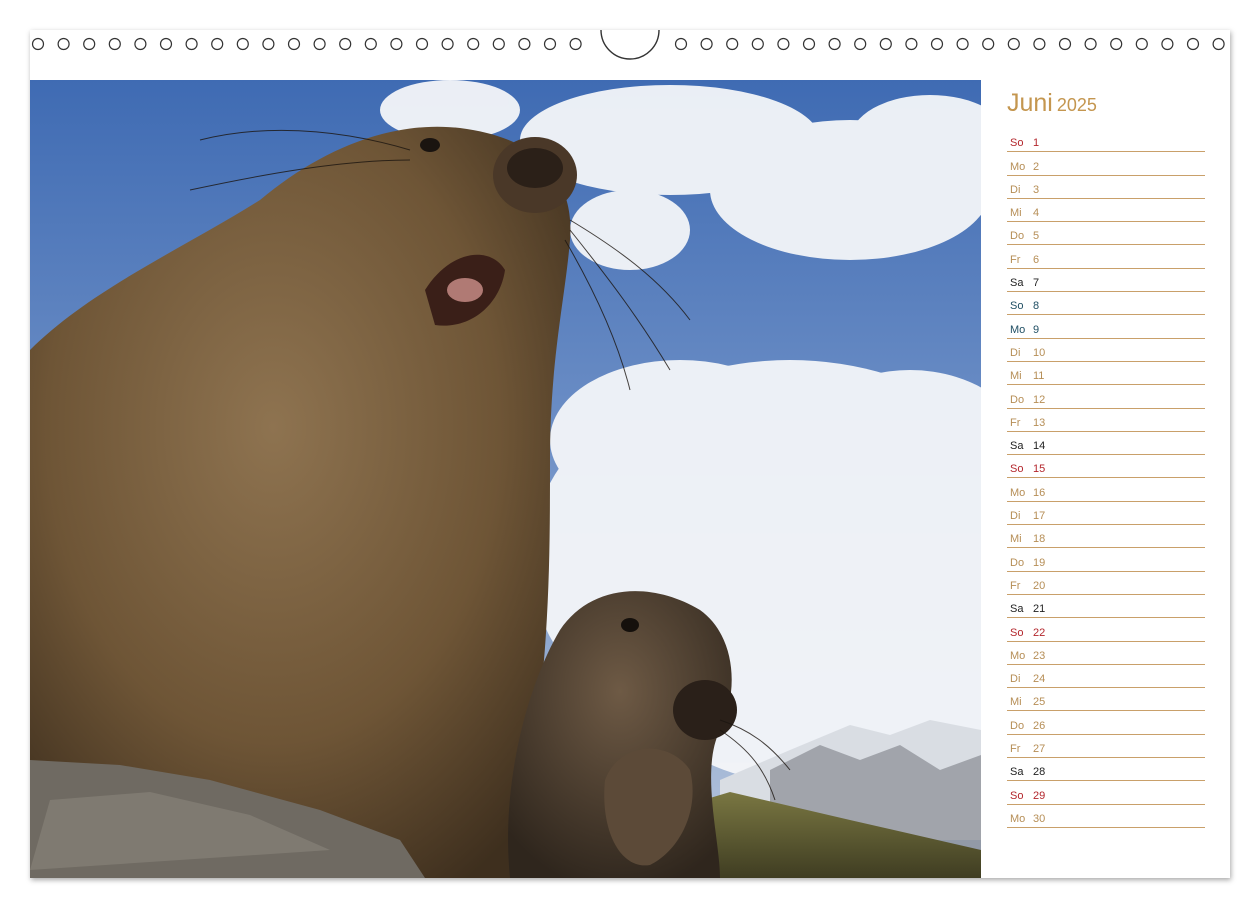  What do you see at coordinates (1106, 723) in the screenshot?
I see `day-row: Do 26` at bounding box center [1106, 723].